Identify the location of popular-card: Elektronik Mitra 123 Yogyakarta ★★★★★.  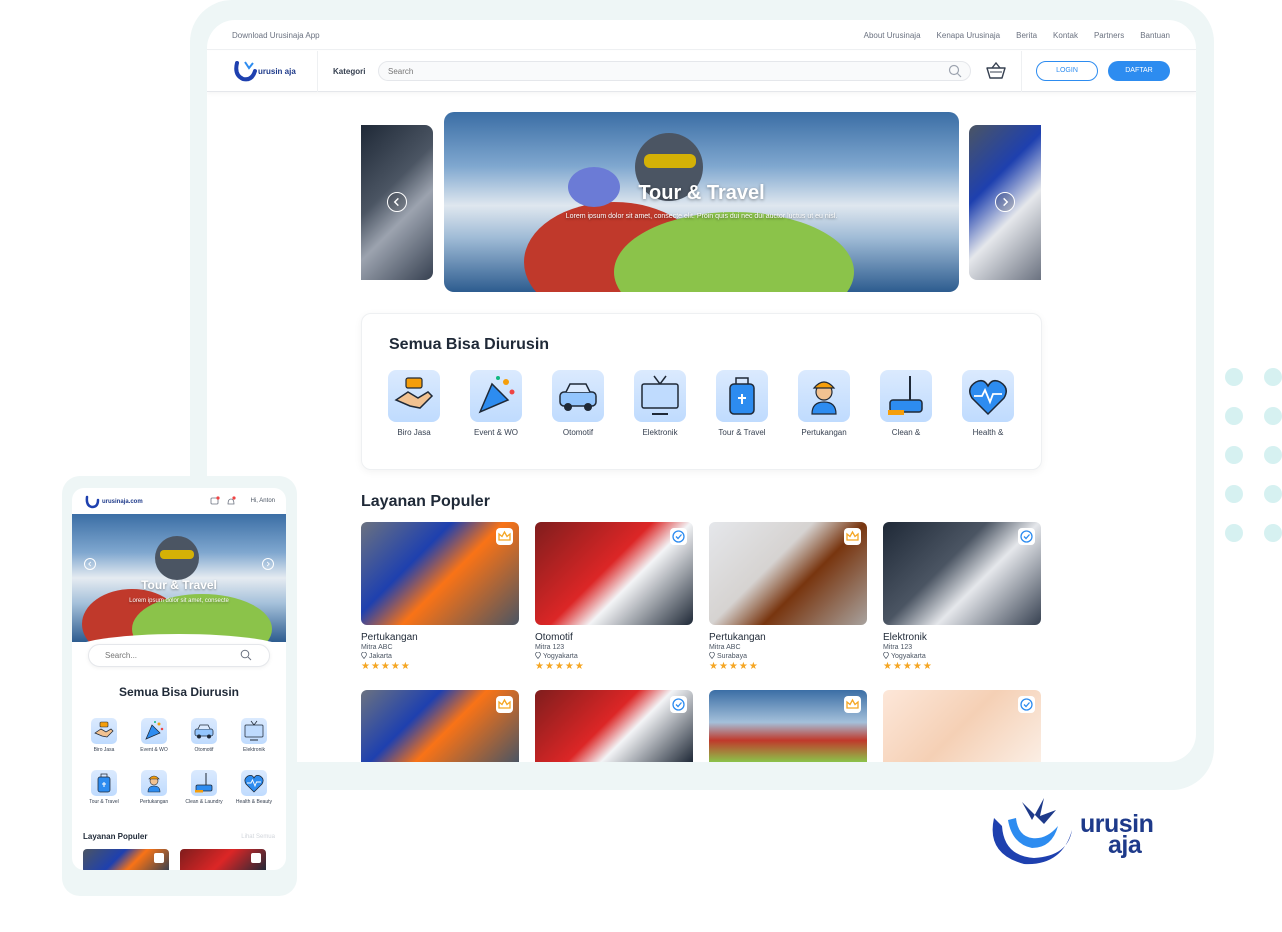
(962, 597).